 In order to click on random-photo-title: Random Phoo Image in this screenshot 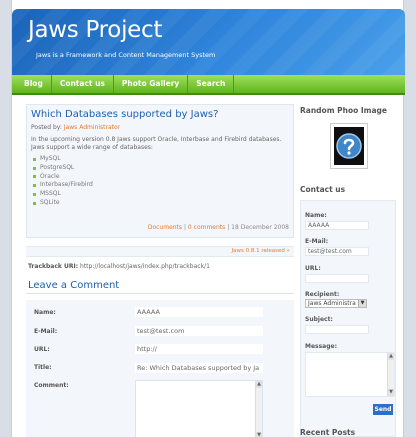, I will do `click(343, 110)`.